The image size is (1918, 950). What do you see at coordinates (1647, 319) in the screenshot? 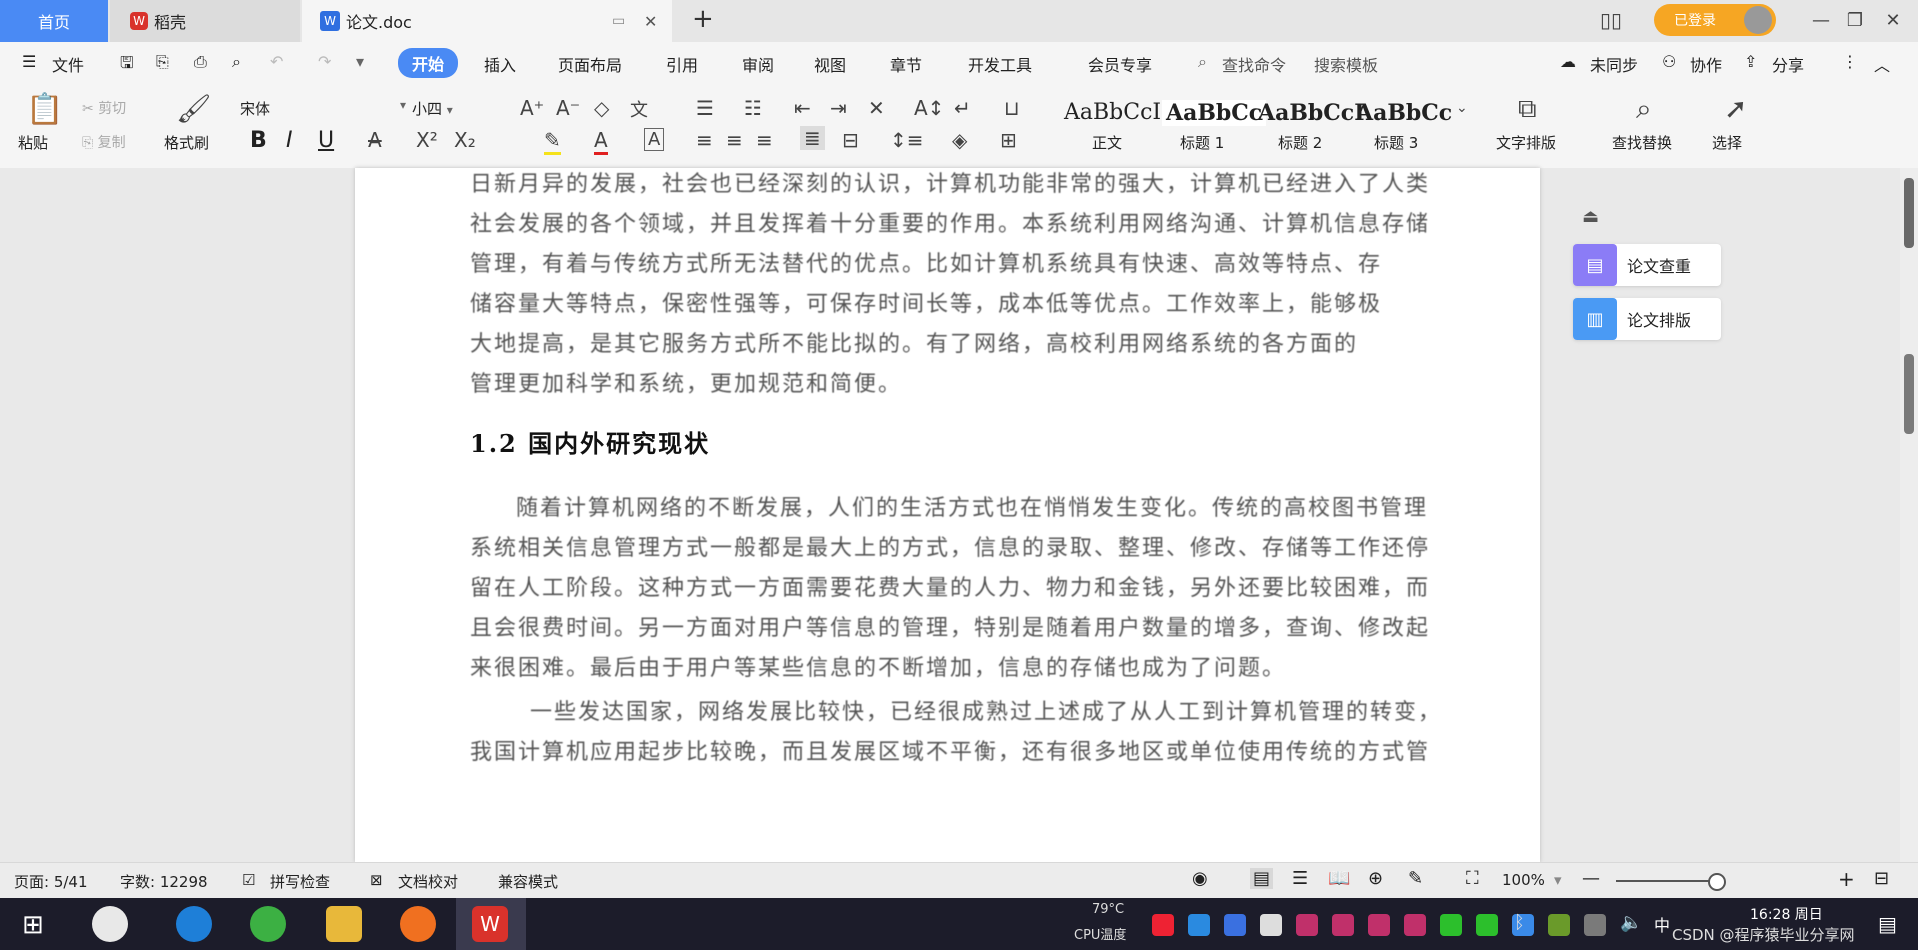
I see `paper-layout-button: ▥ 论文排版` at bounding box center [1647, 319].